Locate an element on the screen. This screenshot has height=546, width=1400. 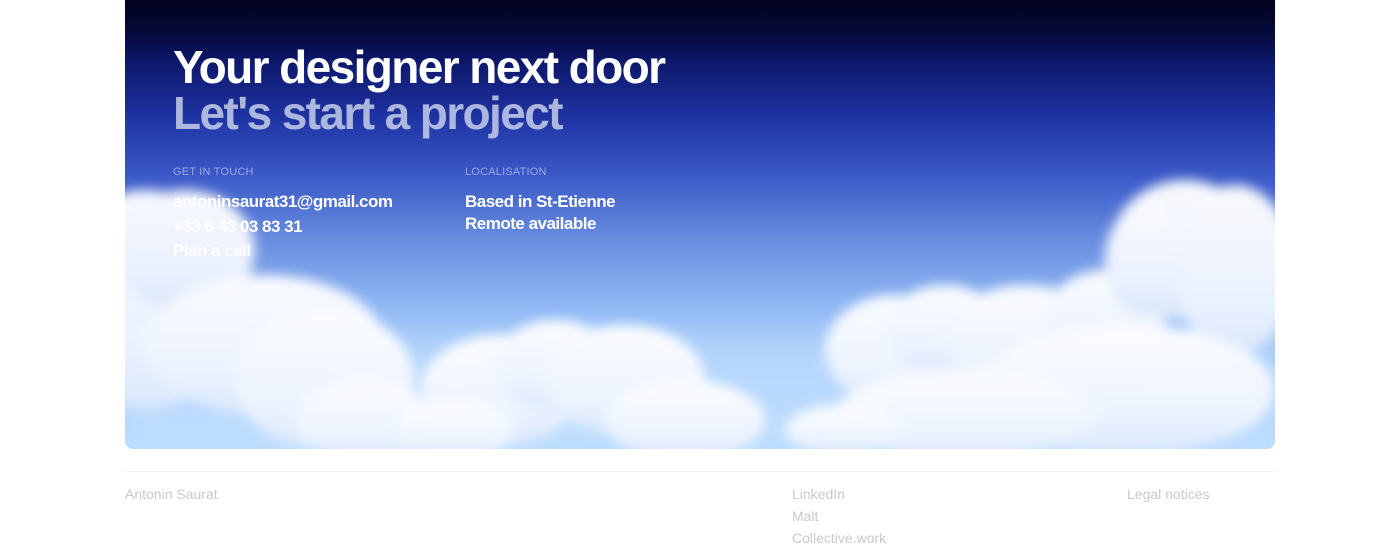
footer-divider is located at coordinates (700, 471).